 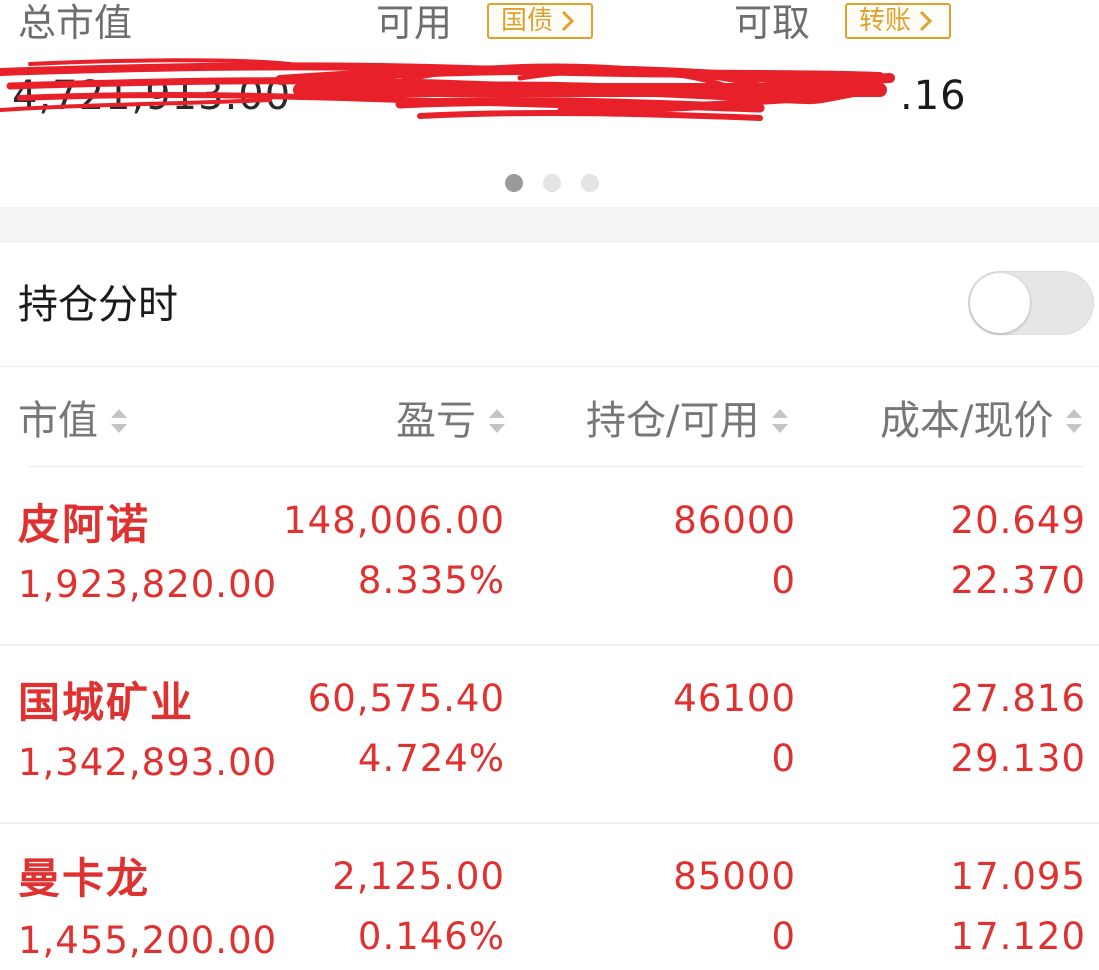 What do you see at coordinates (1018, 520) in the screenshot?
I see `cost-price: 20.649` at bounding box center [1018, 520].